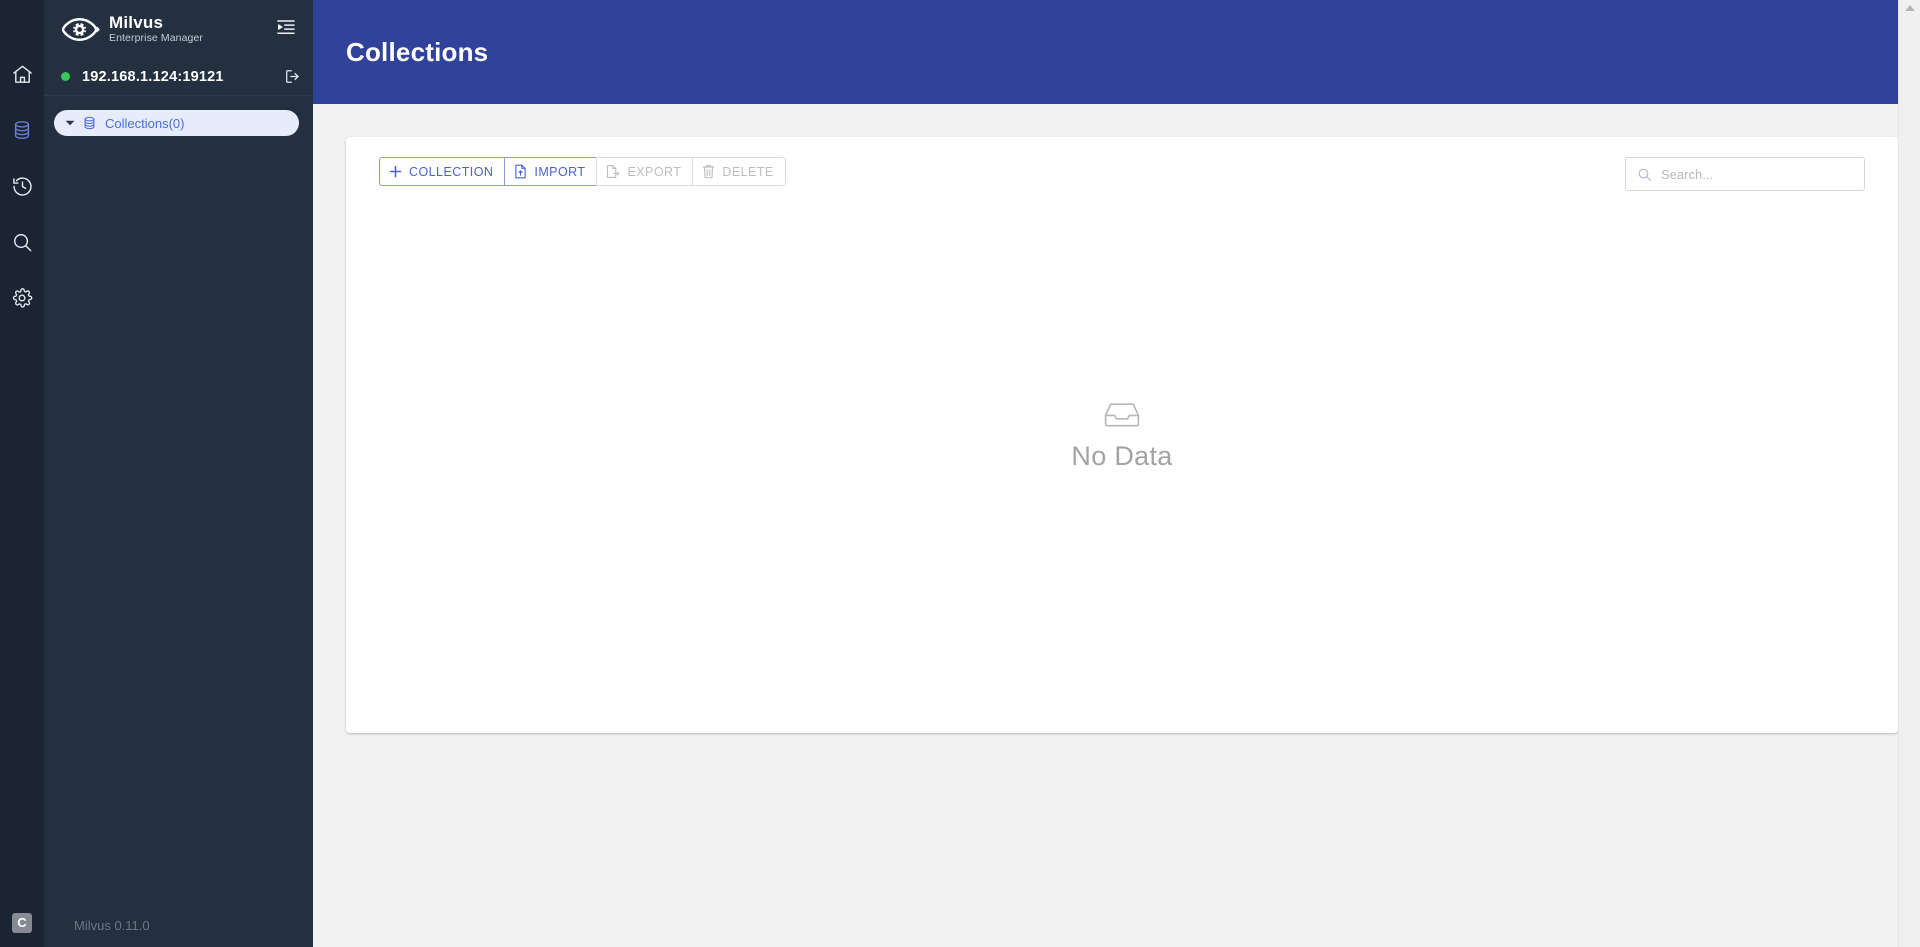 This screenshot has height=947, width=1920. Describe the element at coordinates (395, 171) in the screenshot. I see `plus-icon` at that location.